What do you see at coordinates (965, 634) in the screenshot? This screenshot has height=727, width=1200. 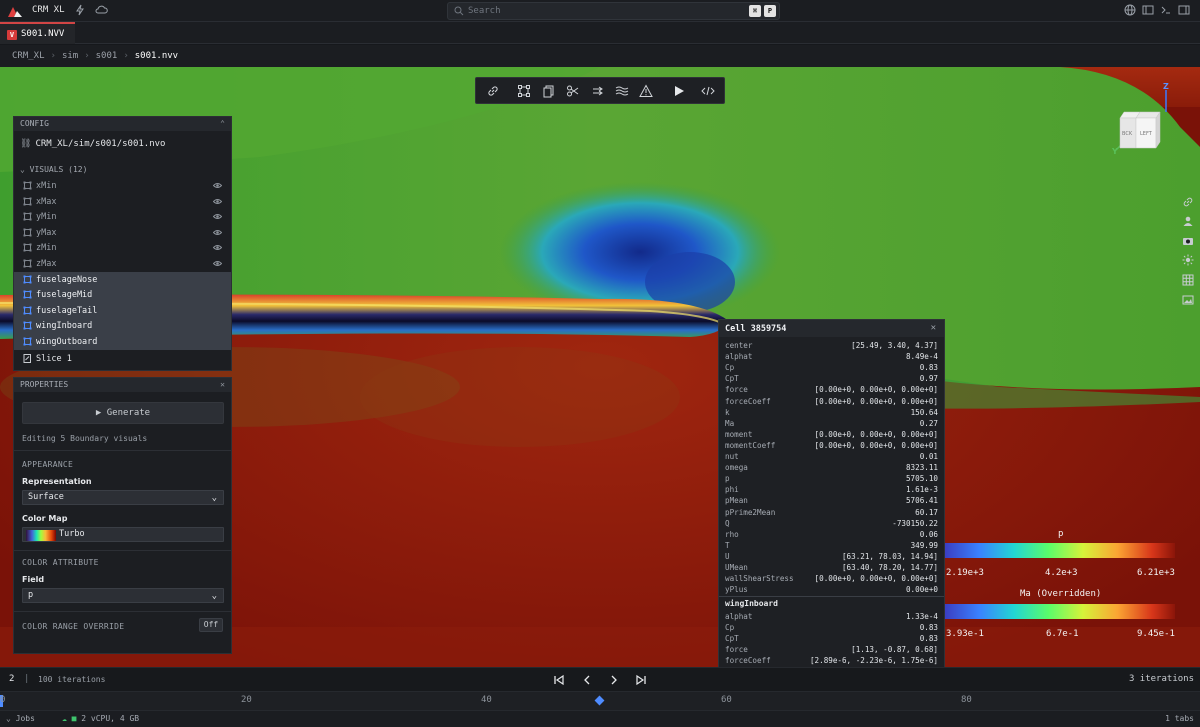 I see `legend-ma-min: 3.93e-1` at bounding box center [965, 634].